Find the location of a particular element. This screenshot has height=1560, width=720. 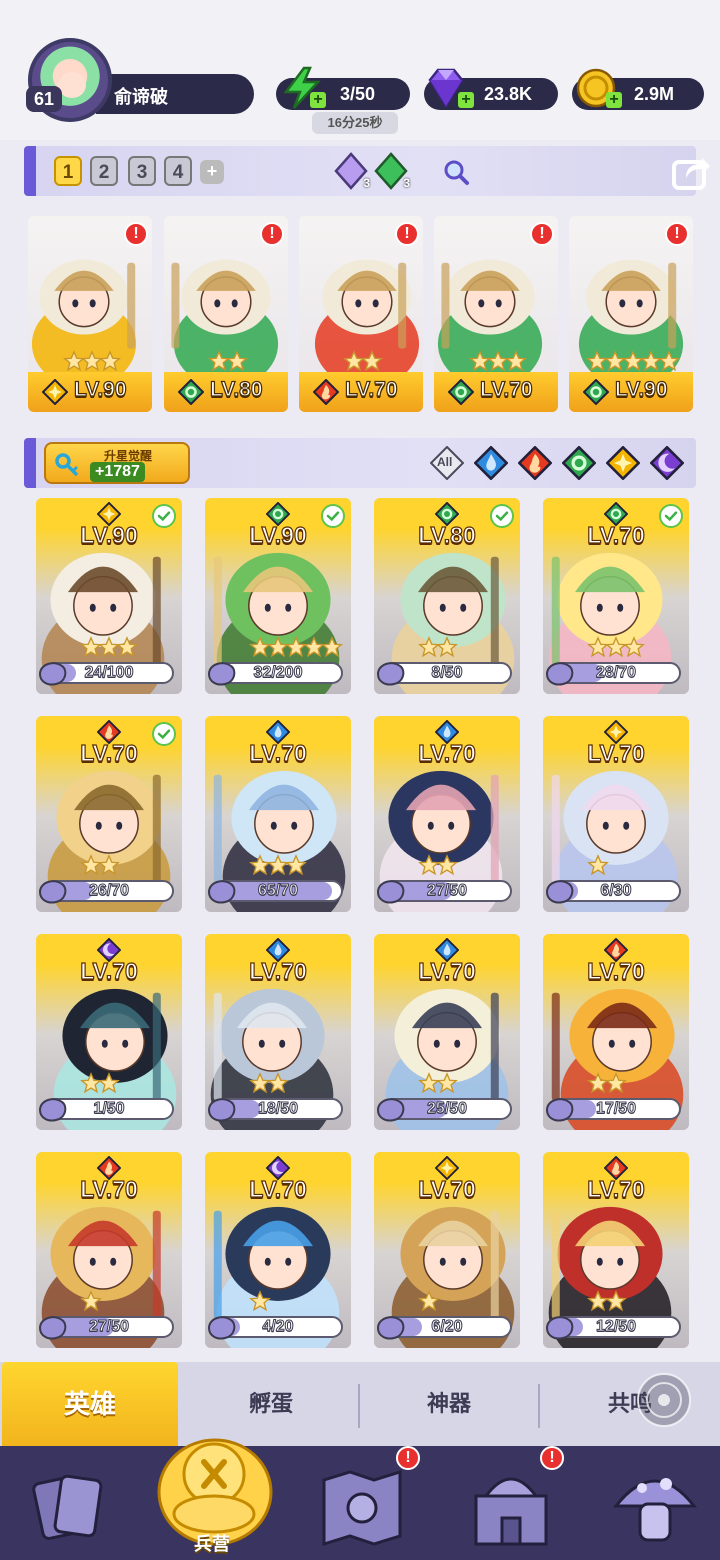

player-level-badge: 61 is located at coordinates (44, 99).